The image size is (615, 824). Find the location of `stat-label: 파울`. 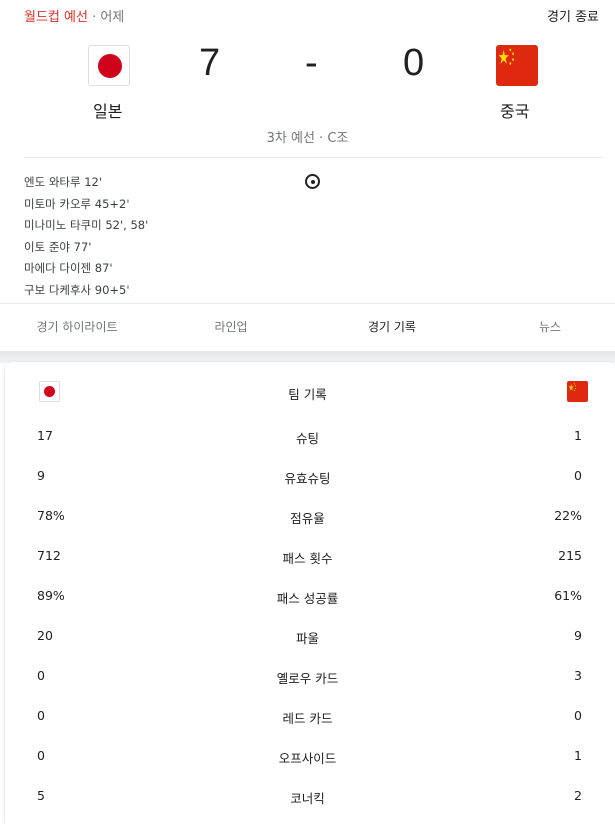

stat-label: 파울 is located at coordinates (307, 638).